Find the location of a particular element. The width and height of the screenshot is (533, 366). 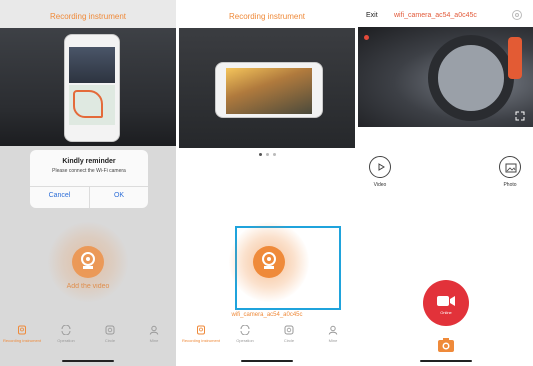

exit-button: Exit is located at coordinates (372, 15).